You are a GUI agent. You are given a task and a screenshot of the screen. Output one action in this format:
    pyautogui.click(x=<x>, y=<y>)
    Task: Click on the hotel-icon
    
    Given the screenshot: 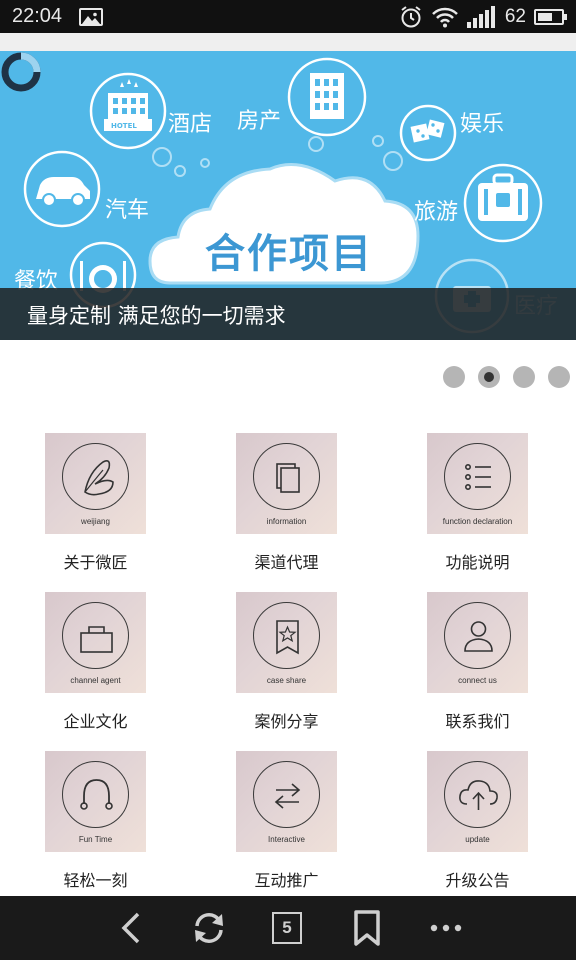 What is the action you would take?
    pyautogui.click(x=128, y=111)
    